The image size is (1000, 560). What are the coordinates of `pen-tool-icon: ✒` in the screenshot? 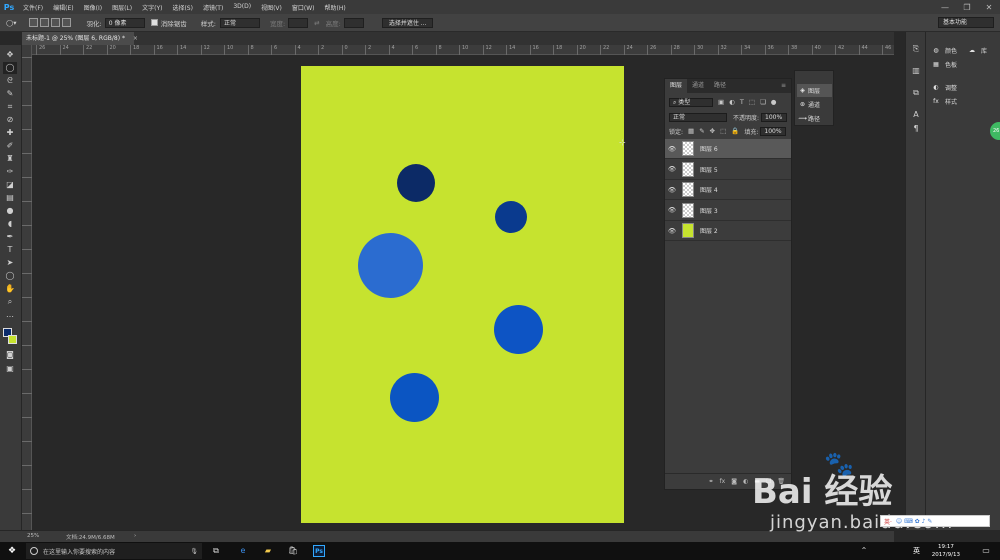 It's located at (10, 237).